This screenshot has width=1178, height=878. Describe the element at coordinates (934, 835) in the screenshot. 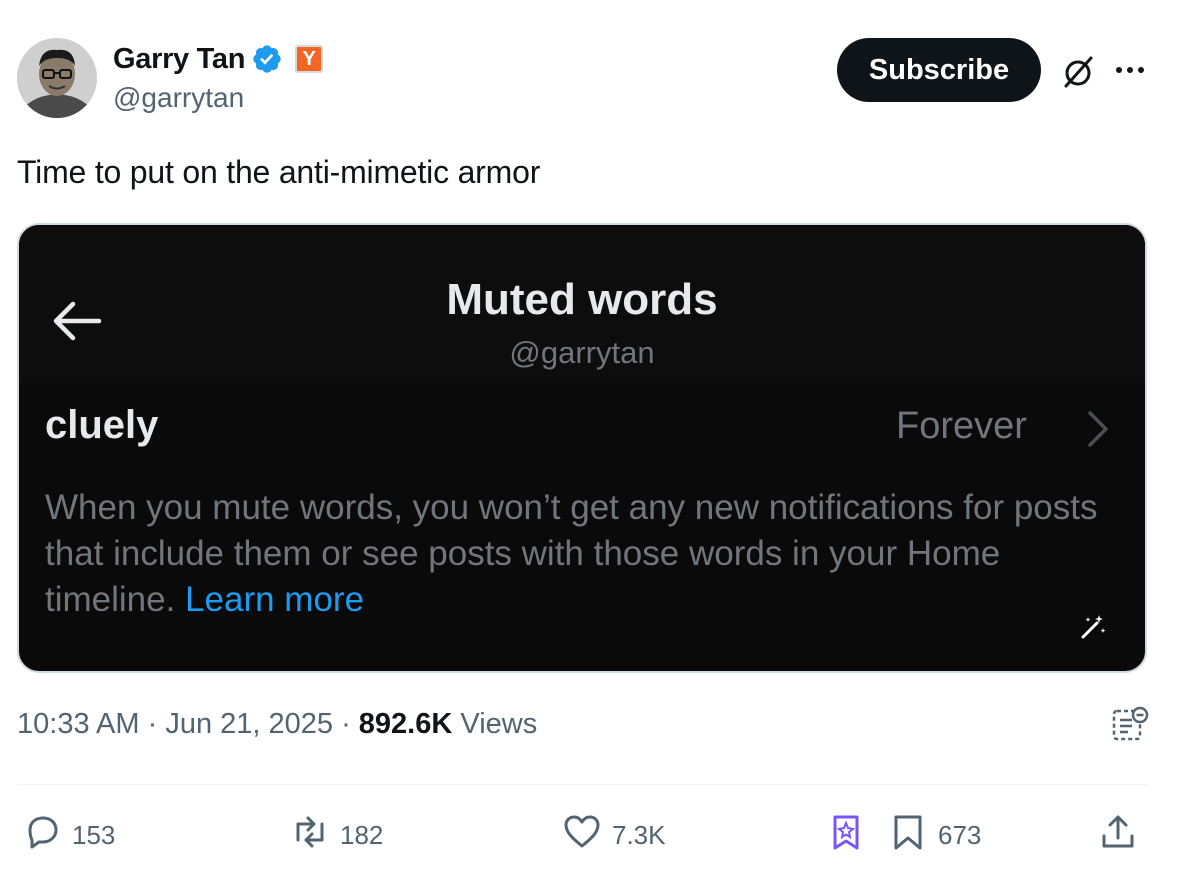

I see `bookmark-button: 673` at that location.